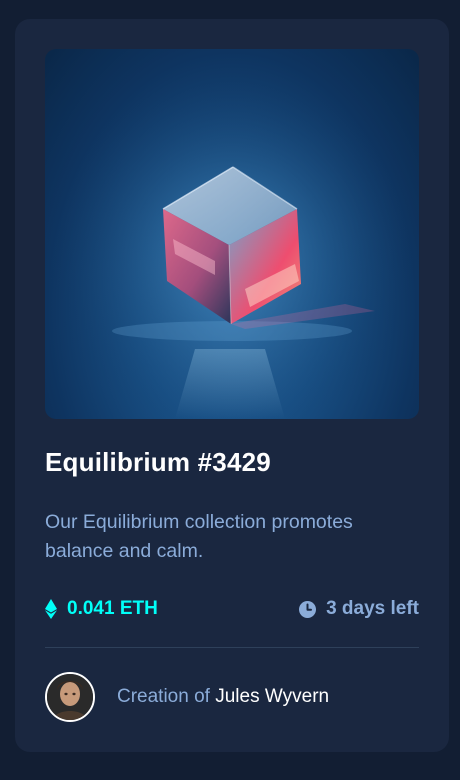 The height and width of the screenshot is (780, 460). I want to click on creator-name-link: Jules Wyvern, so click(272, 696).